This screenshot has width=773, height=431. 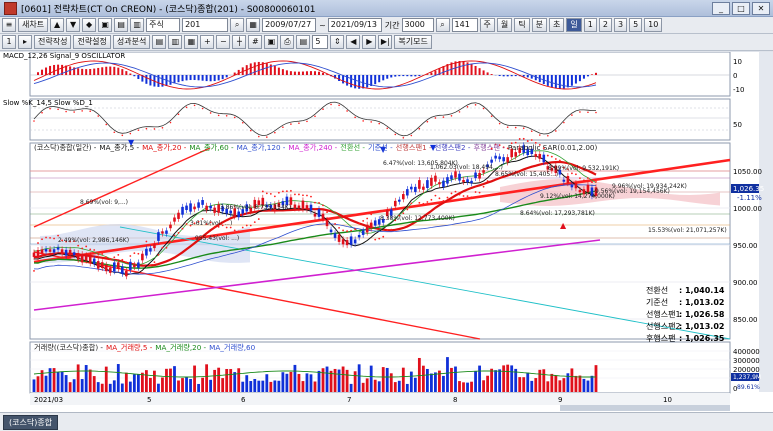 What do you see at coordinates (702, 290) in the screenshot?
I see `info-value-1: : 1,040.14` at bounding box center [702, 290].